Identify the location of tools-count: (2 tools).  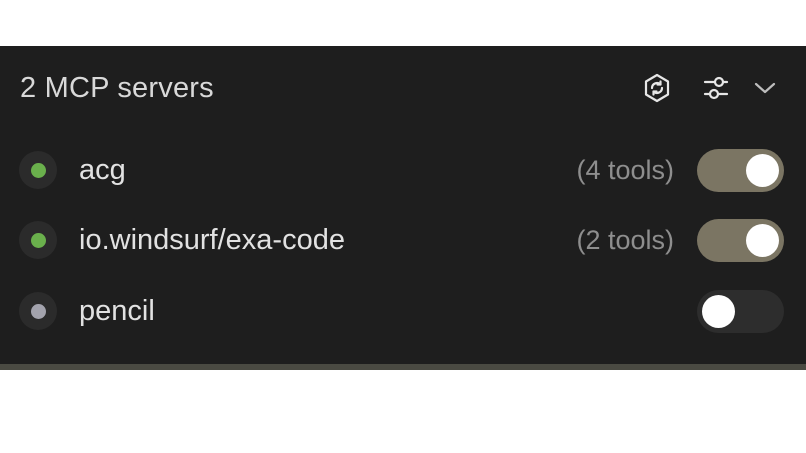
(625, 240).